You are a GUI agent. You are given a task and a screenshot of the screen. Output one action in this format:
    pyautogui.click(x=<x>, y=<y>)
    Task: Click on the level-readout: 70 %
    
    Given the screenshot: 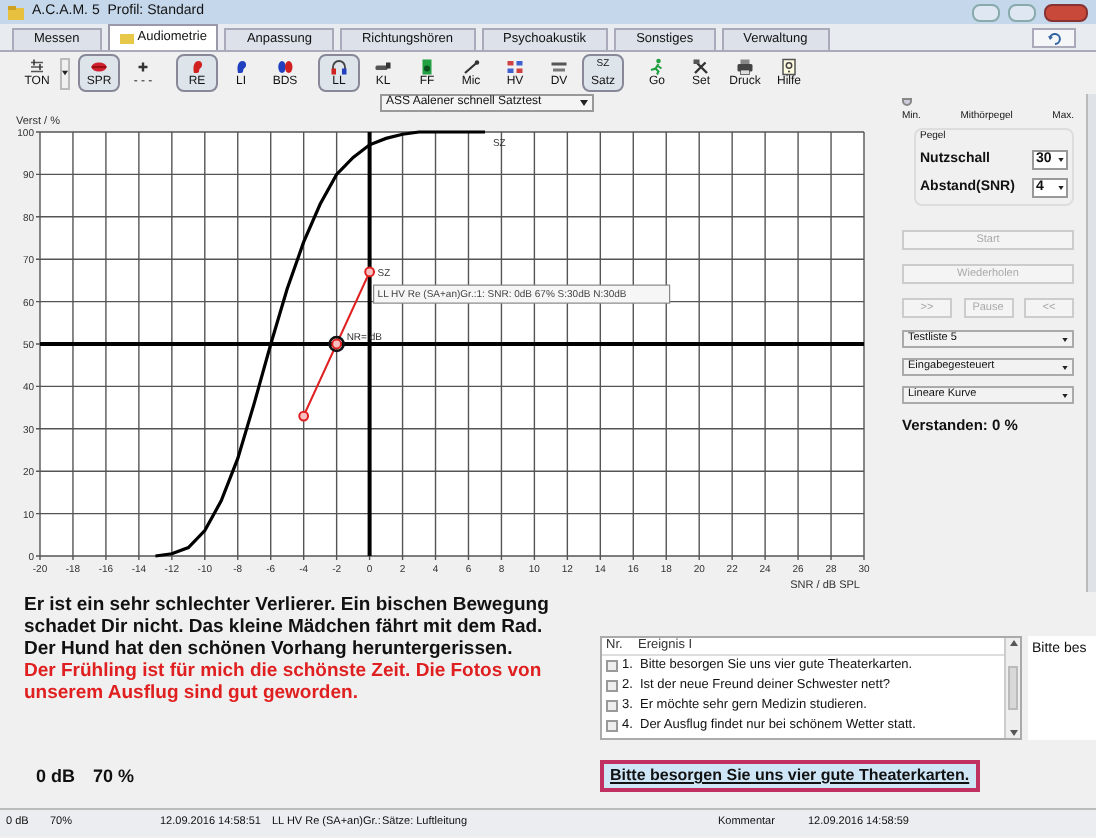 What is the action you would take?
    pyautogui.click(x=114, y=776)
    